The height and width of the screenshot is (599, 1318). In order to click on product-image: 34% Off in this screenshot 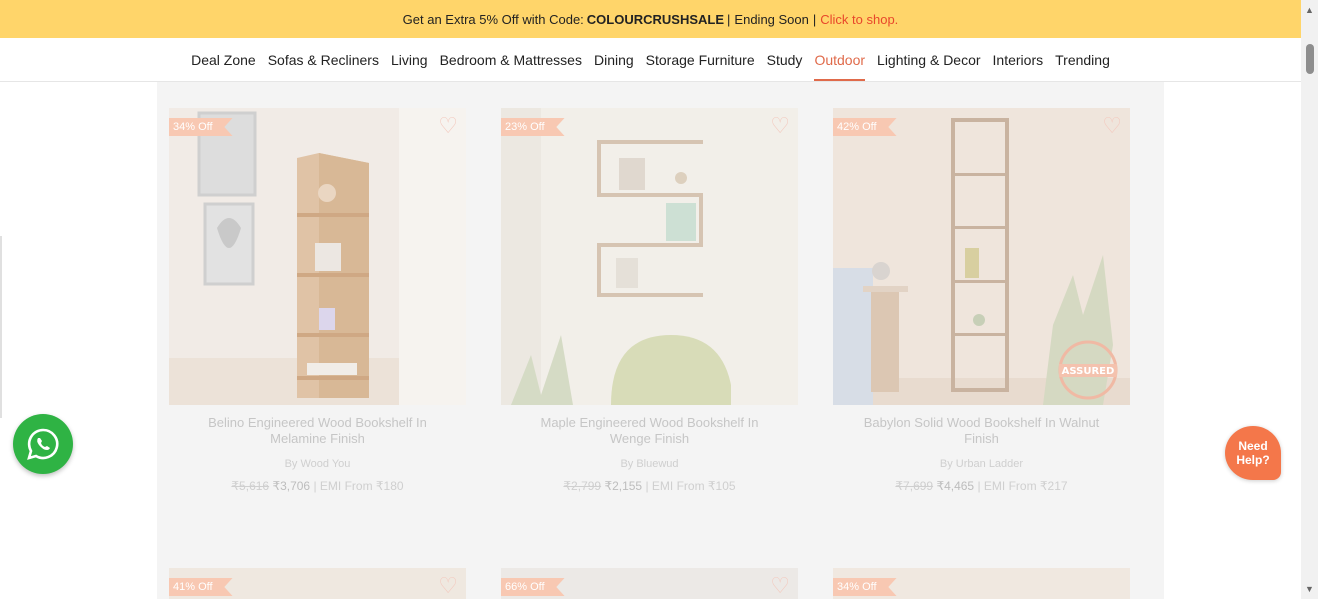, I will do `click(981, 583)`.